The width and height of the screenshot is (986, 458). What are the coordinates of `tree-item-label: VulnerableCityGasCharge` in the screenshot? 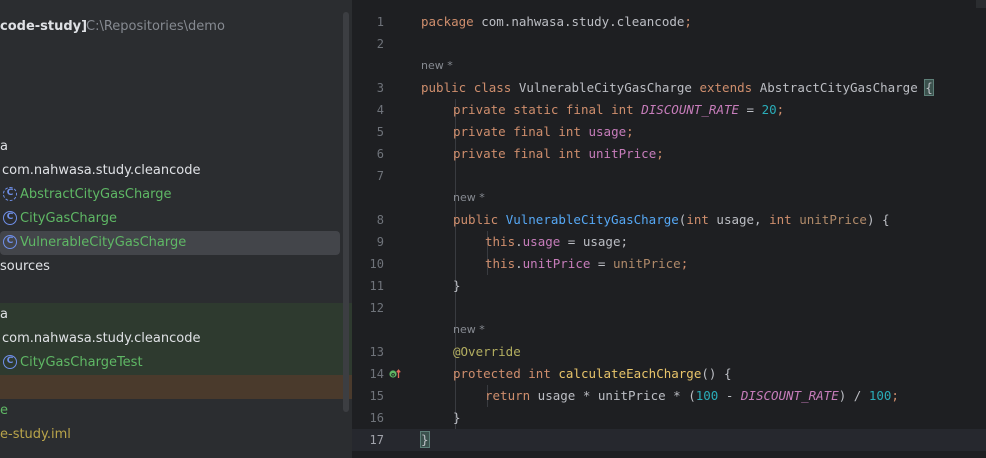 It's located at (103, 242).